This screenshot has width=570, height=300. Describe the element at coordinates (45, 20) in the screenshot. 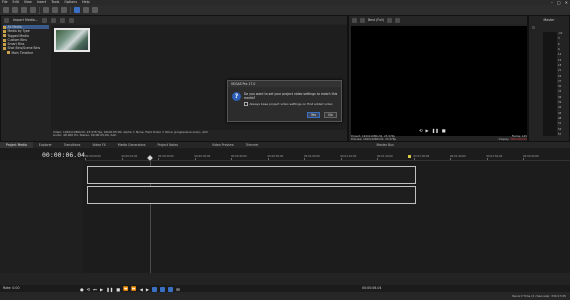

I see `capture-icon` at that location.